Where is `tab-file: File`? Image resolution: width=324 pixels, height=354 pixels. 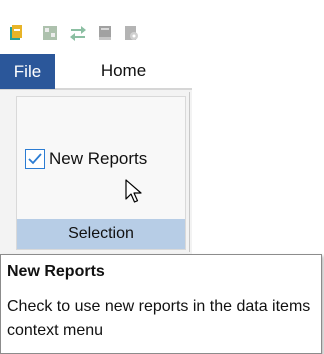
tab-file: File is located at coordinates (27, 71).